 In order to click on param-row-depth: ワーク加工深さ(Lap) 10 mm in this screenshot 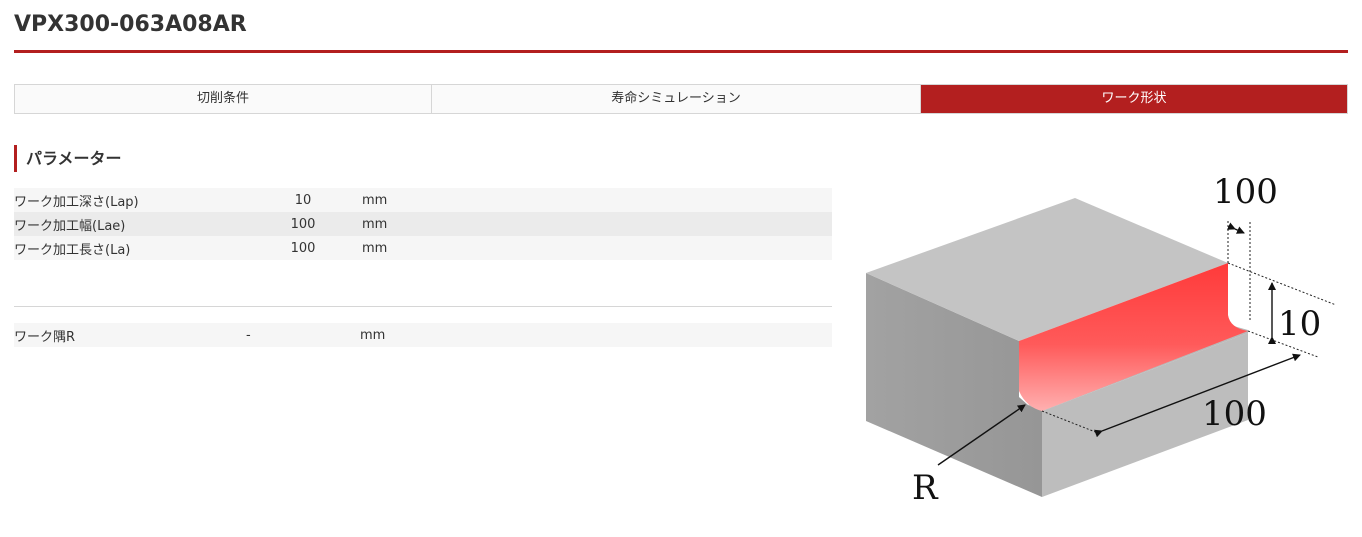, I will do `click(423, 200)`.